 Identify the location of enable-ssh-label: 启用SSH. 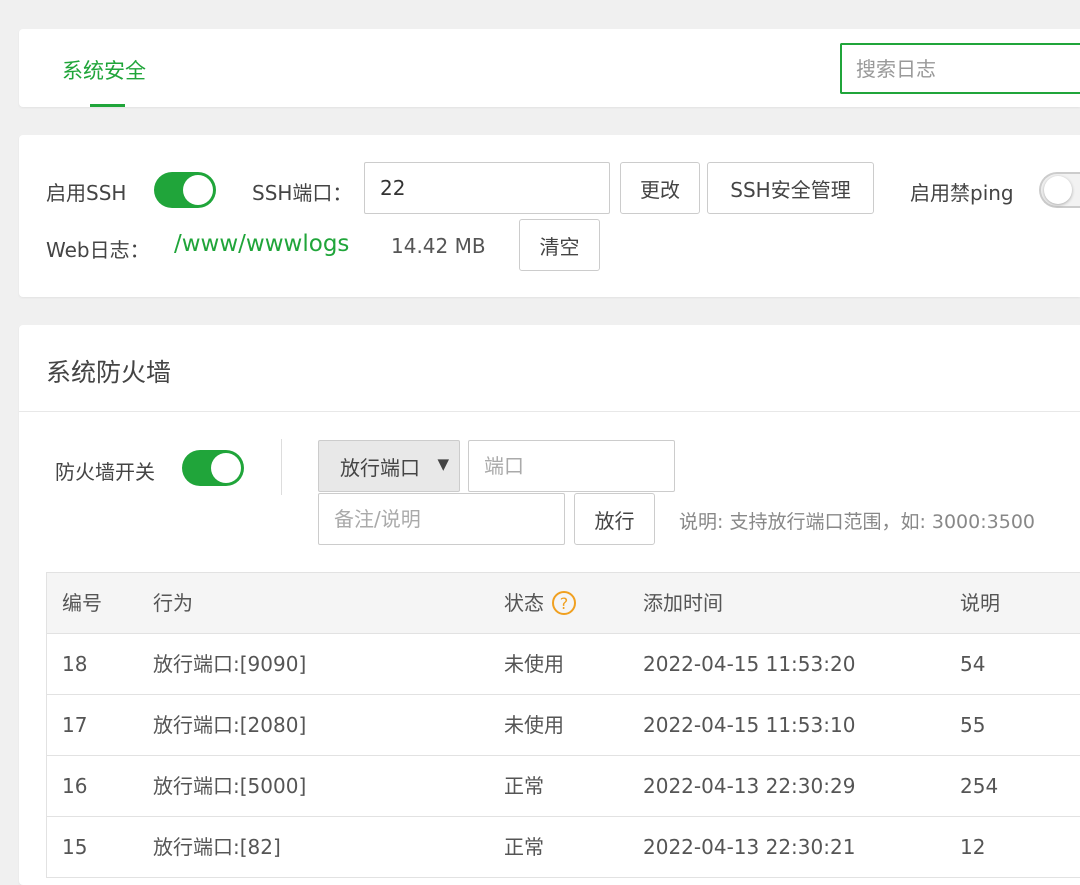
(86, 193).